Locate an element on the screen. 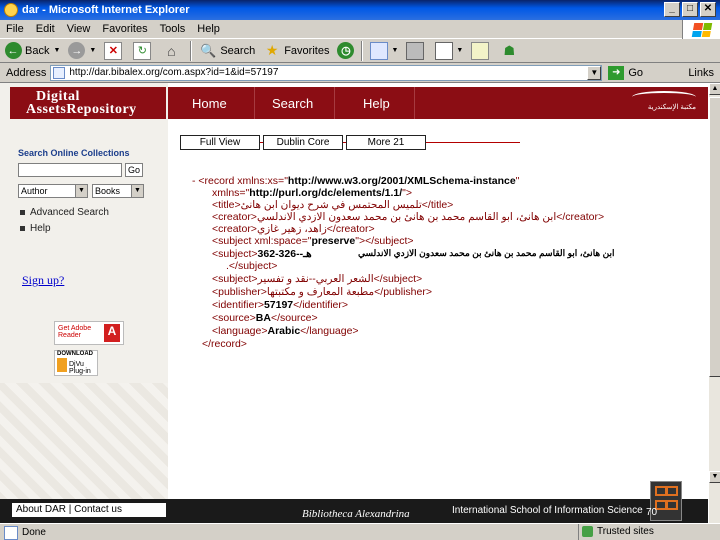 This screenshot has height=540, width=720. status-bar: Done Trusted sites is located at coordinates (360, 531).